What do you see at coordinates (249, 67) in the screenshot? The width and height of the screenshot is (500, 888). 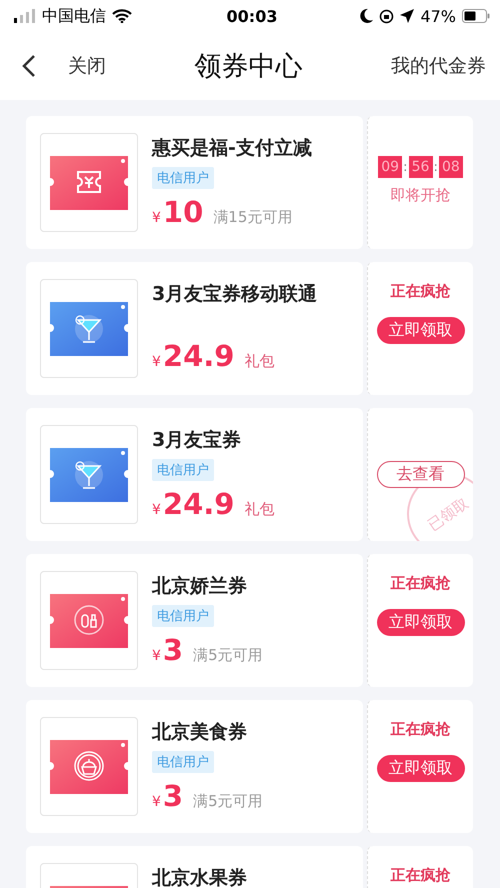 I see `page-title: 领券中心` at bounding box center [249, 67].